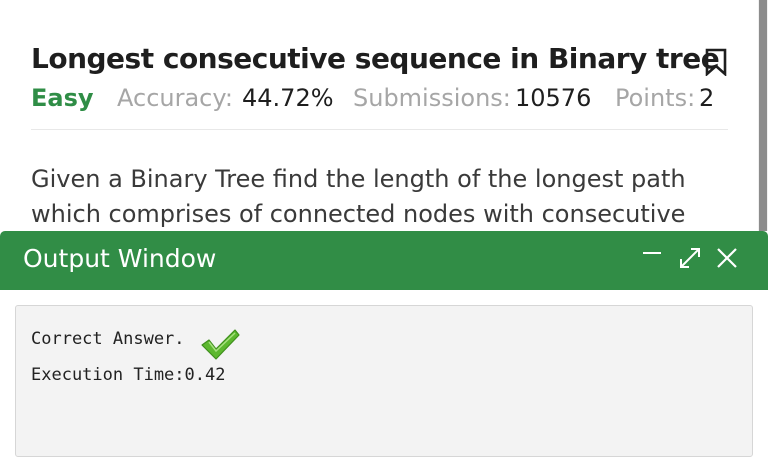  What do you see at coordinates (128, 375) in the screenshot?
I see `execution-time: Execution Time:0.42` at bounding box center [128, 375].